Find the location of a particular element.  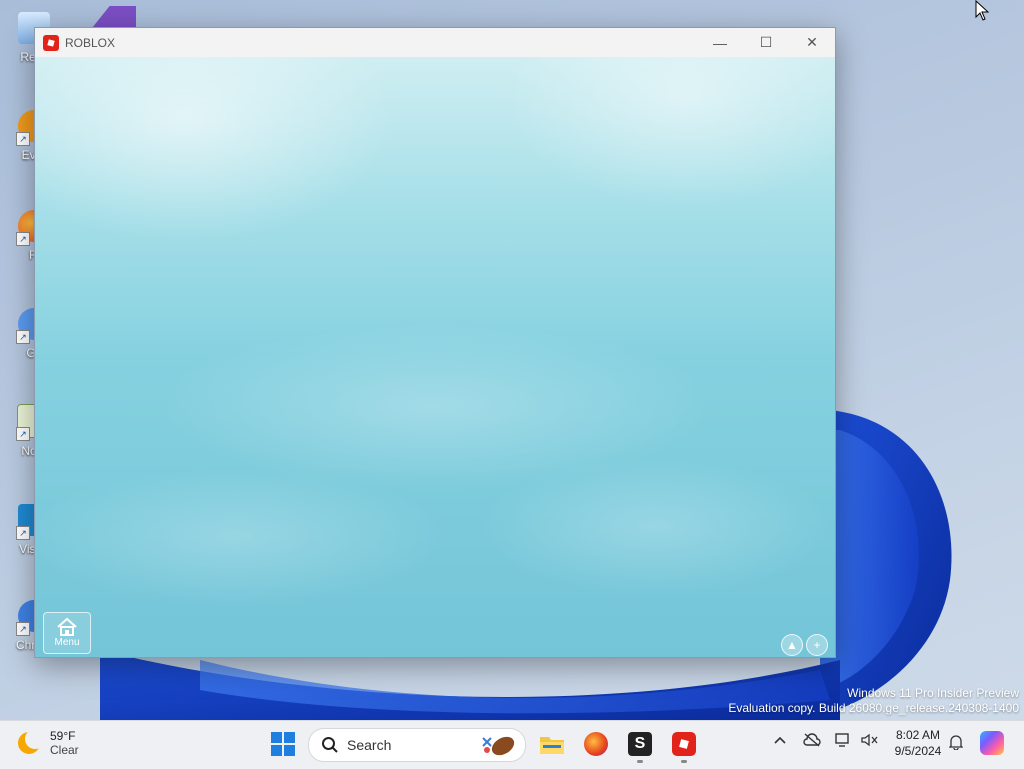

clock-date: 9/5/2024 is located at coordinates (918, 751).